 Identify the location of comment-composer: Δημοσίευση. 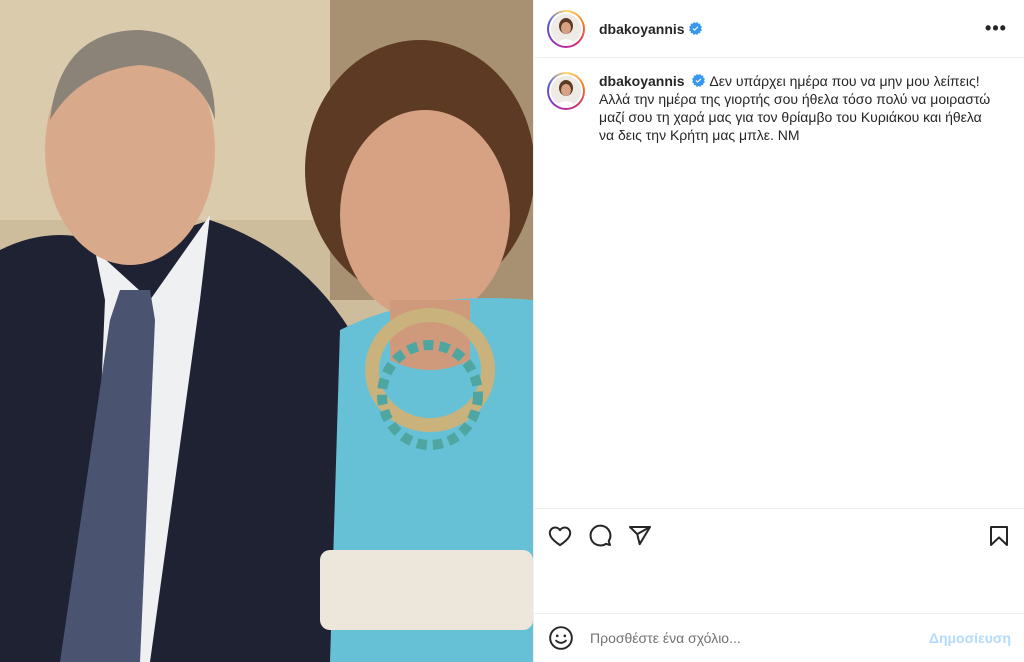
(779, 637).